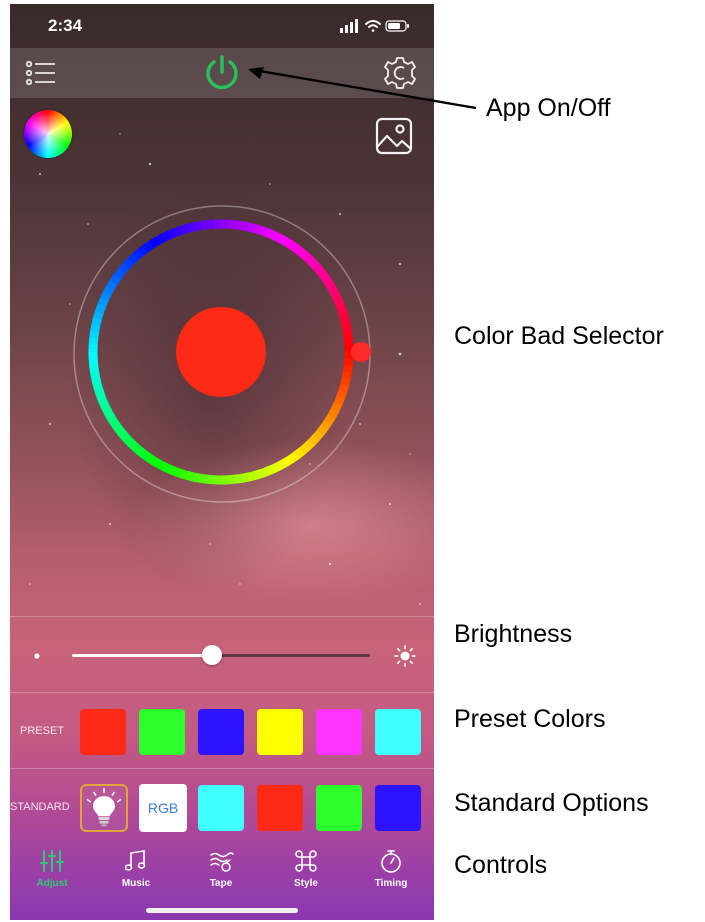  What do you see at coordinates (559, 336) in the screenshot?
I see `annotation-color-selector: Color Bad Selector` at bounding box center [559, 336].